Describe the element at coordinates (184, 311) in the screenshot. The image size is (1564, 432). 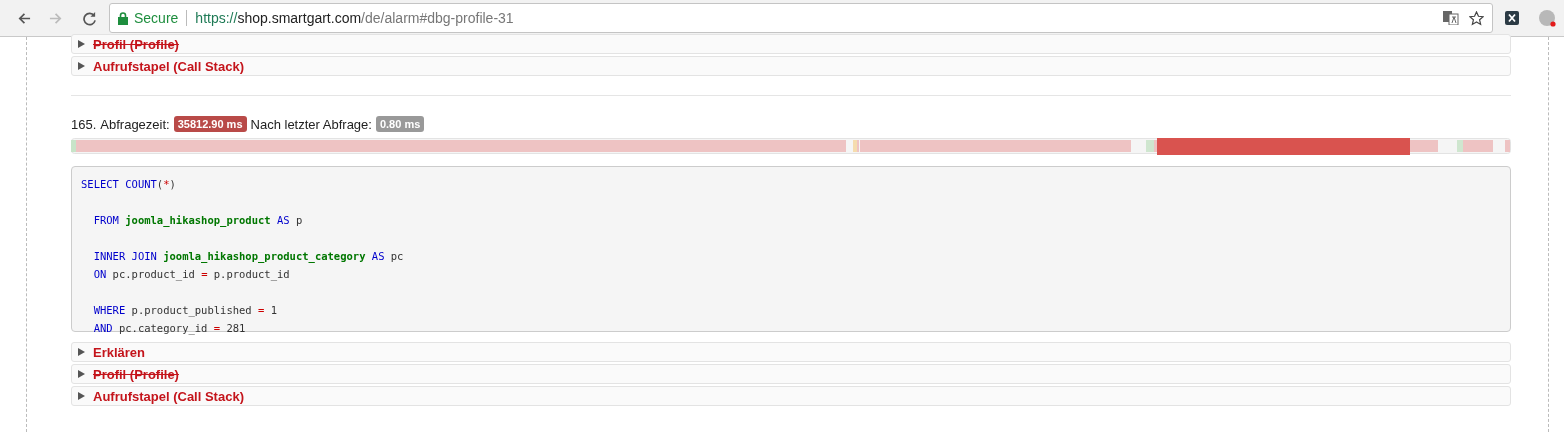
I see `code-line: WHERE p.product_published = 1` at that location.